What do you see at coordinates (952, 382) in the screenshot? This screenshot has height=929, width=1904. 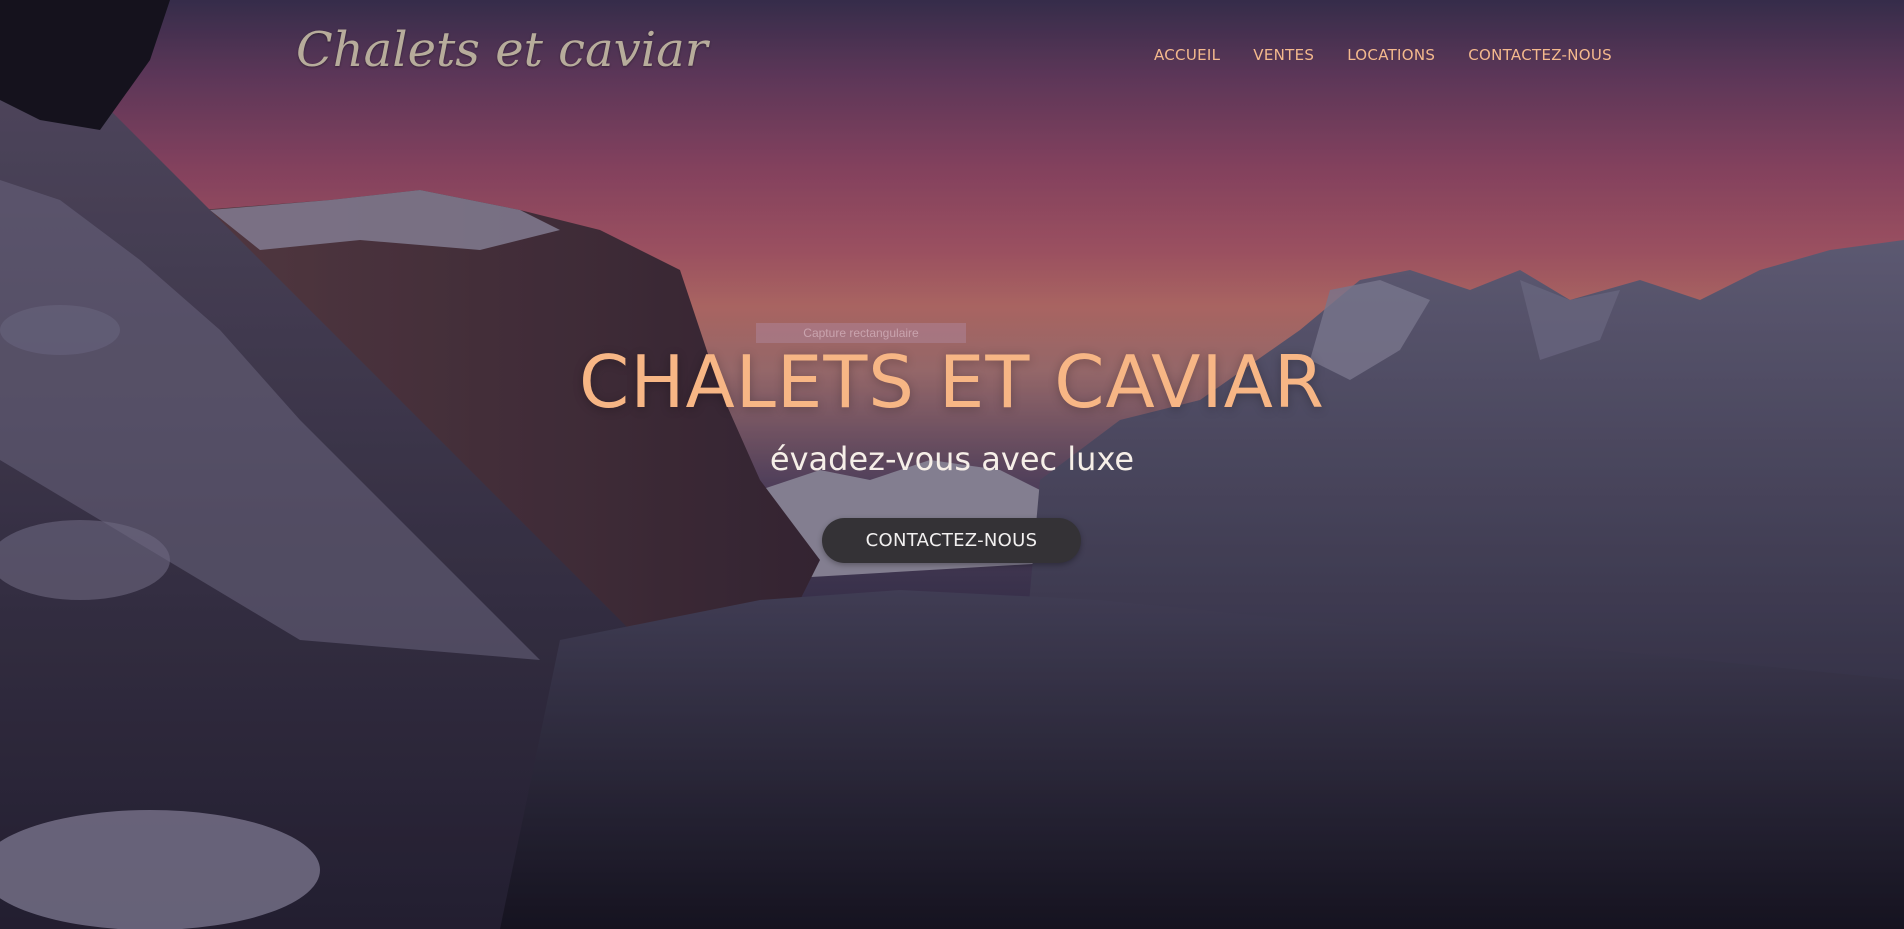 I see `hero-title: CHALETS ET CAVIAR` at bounding box center [952, 382].